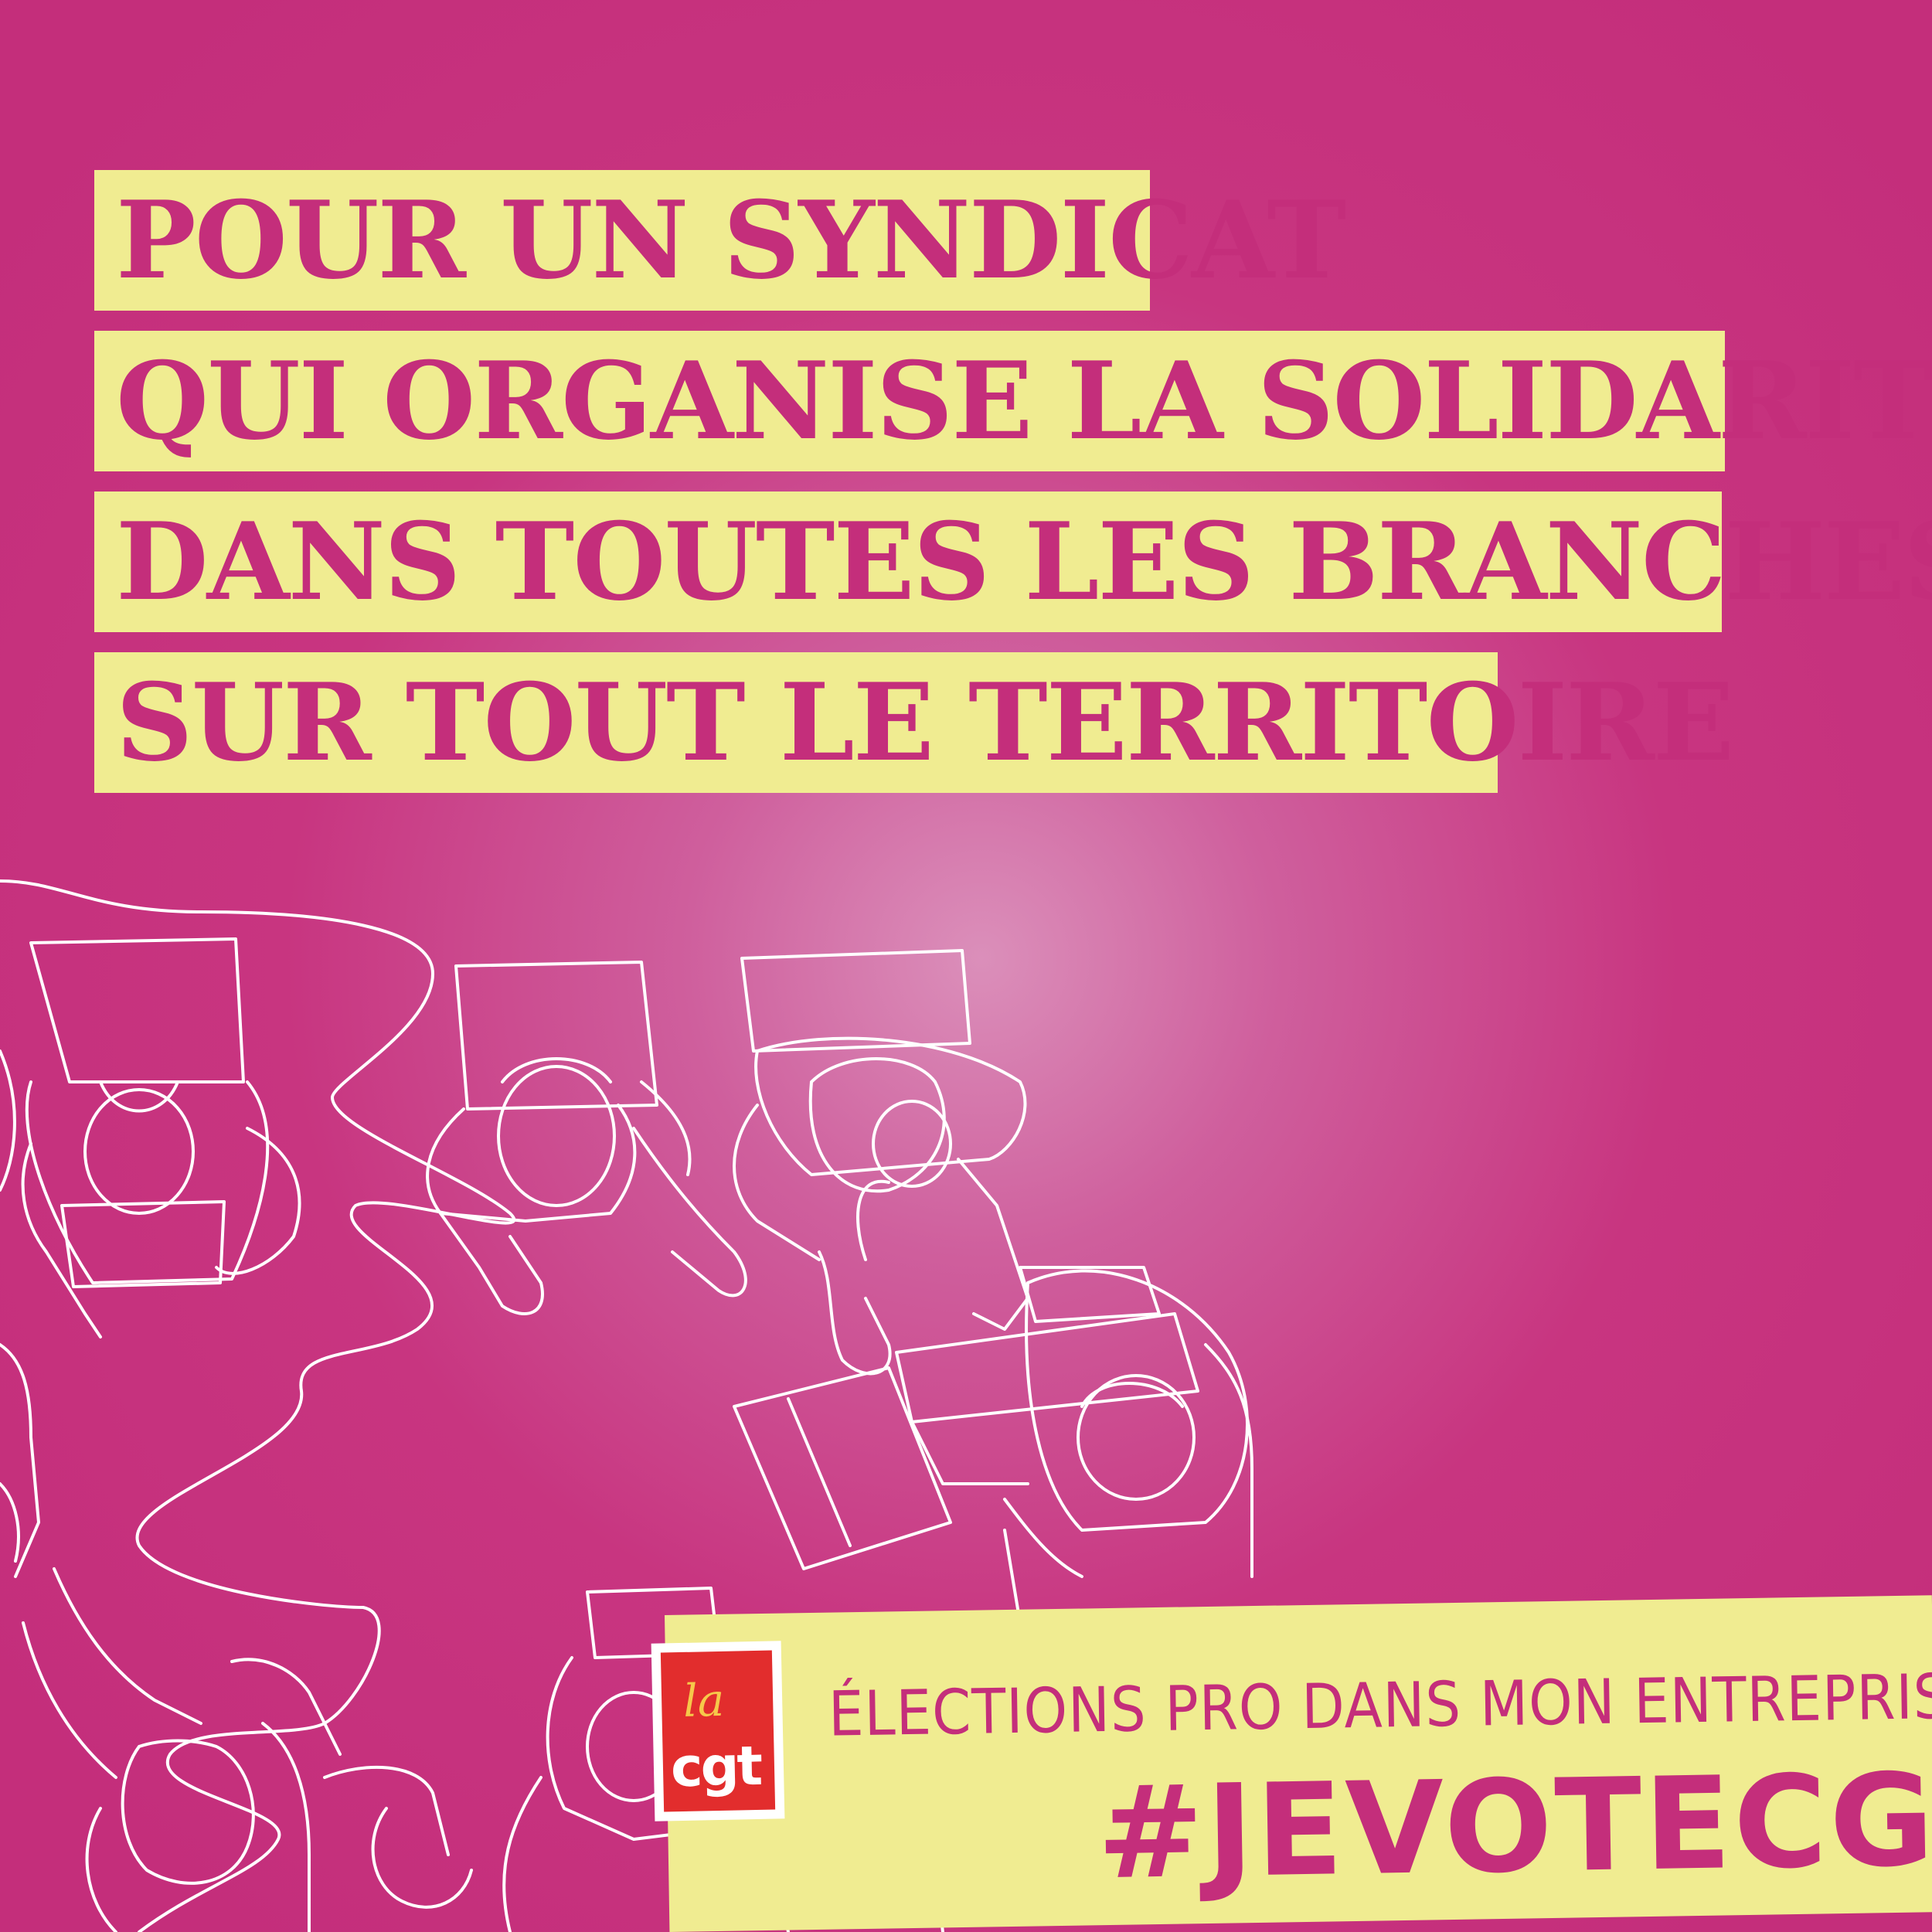 The width and height of the screenshot is (1932, 1932). What do you see at coordinates (720, 241) in the screenshot?
I see `headline-line-1: POUR UN SYNDICAT` at bounding box center [720, 241].